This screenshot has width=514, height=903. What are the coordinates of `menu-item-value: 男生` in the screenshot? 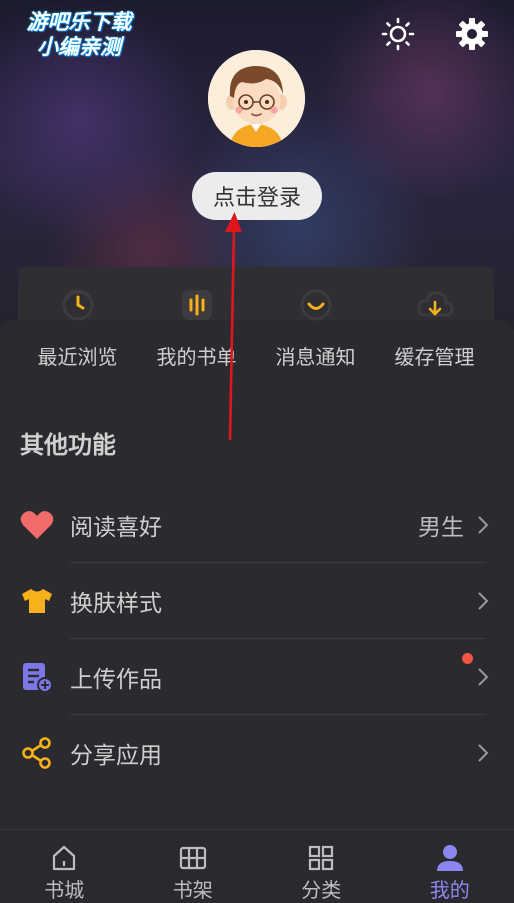 It's located at (441, 528).